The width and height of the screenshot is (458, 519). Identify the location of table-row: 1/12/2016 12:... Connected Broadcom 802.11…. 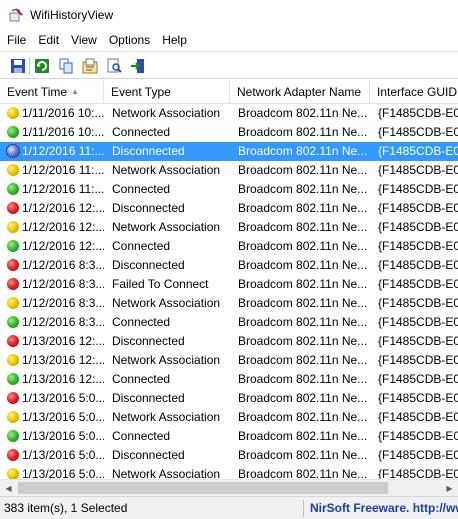
(229, 246).